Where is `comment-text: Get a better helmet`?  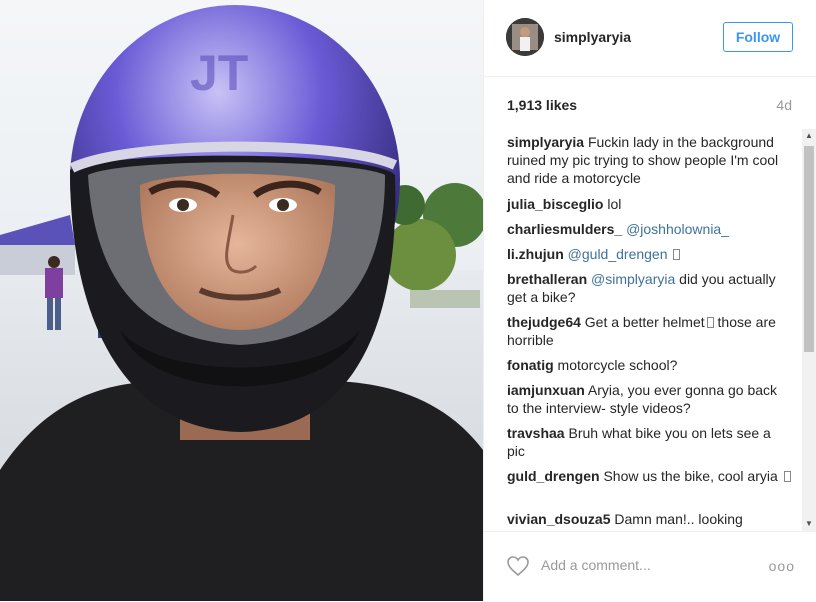
comment-text: Get a better helmet is located at coordinates (644, 322).